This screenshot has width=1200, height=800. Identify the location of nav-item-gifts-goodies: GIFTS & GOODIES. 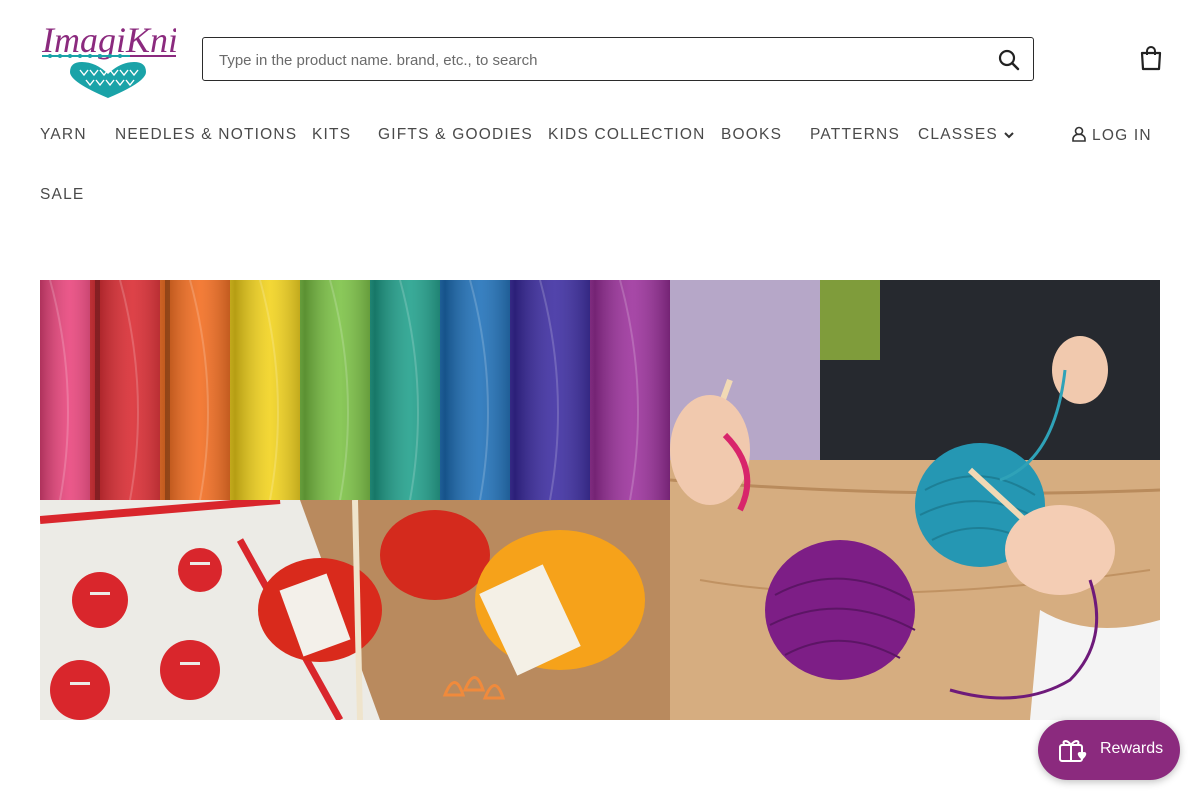
(455, 135).